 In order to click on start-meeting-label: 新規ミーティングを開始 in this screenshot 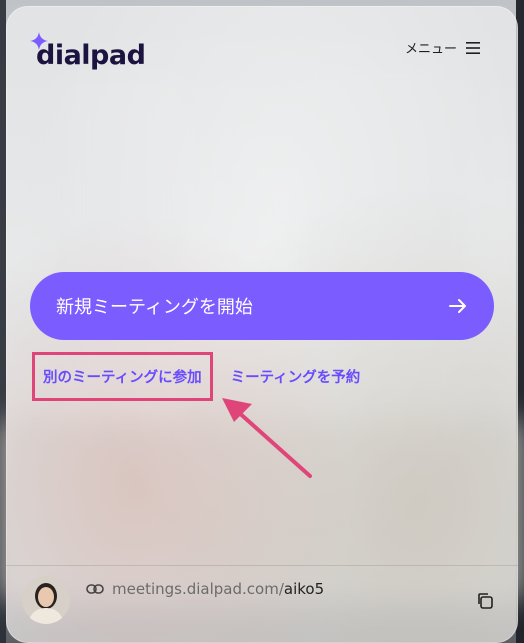, I will do `click(154, 307)`.